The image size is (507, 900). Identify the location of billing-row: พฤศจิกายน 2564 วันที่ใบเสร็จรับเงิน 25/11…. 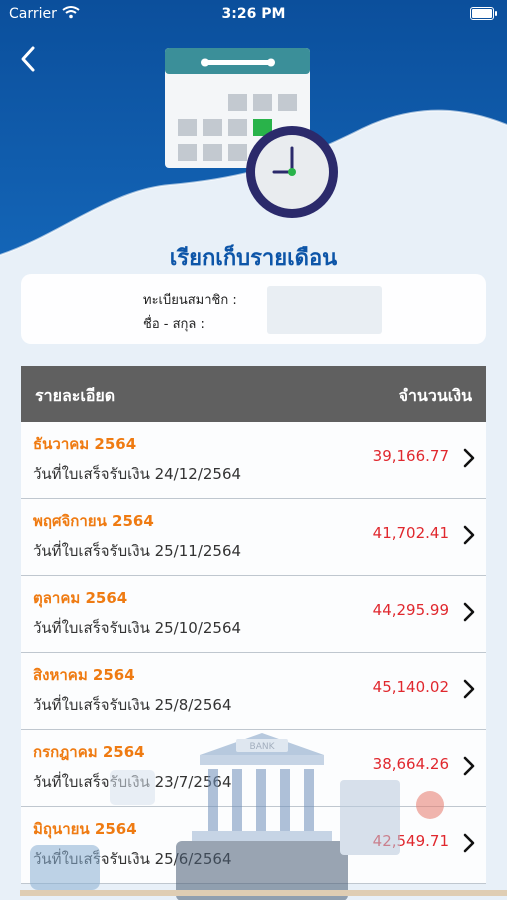
(253, 537).